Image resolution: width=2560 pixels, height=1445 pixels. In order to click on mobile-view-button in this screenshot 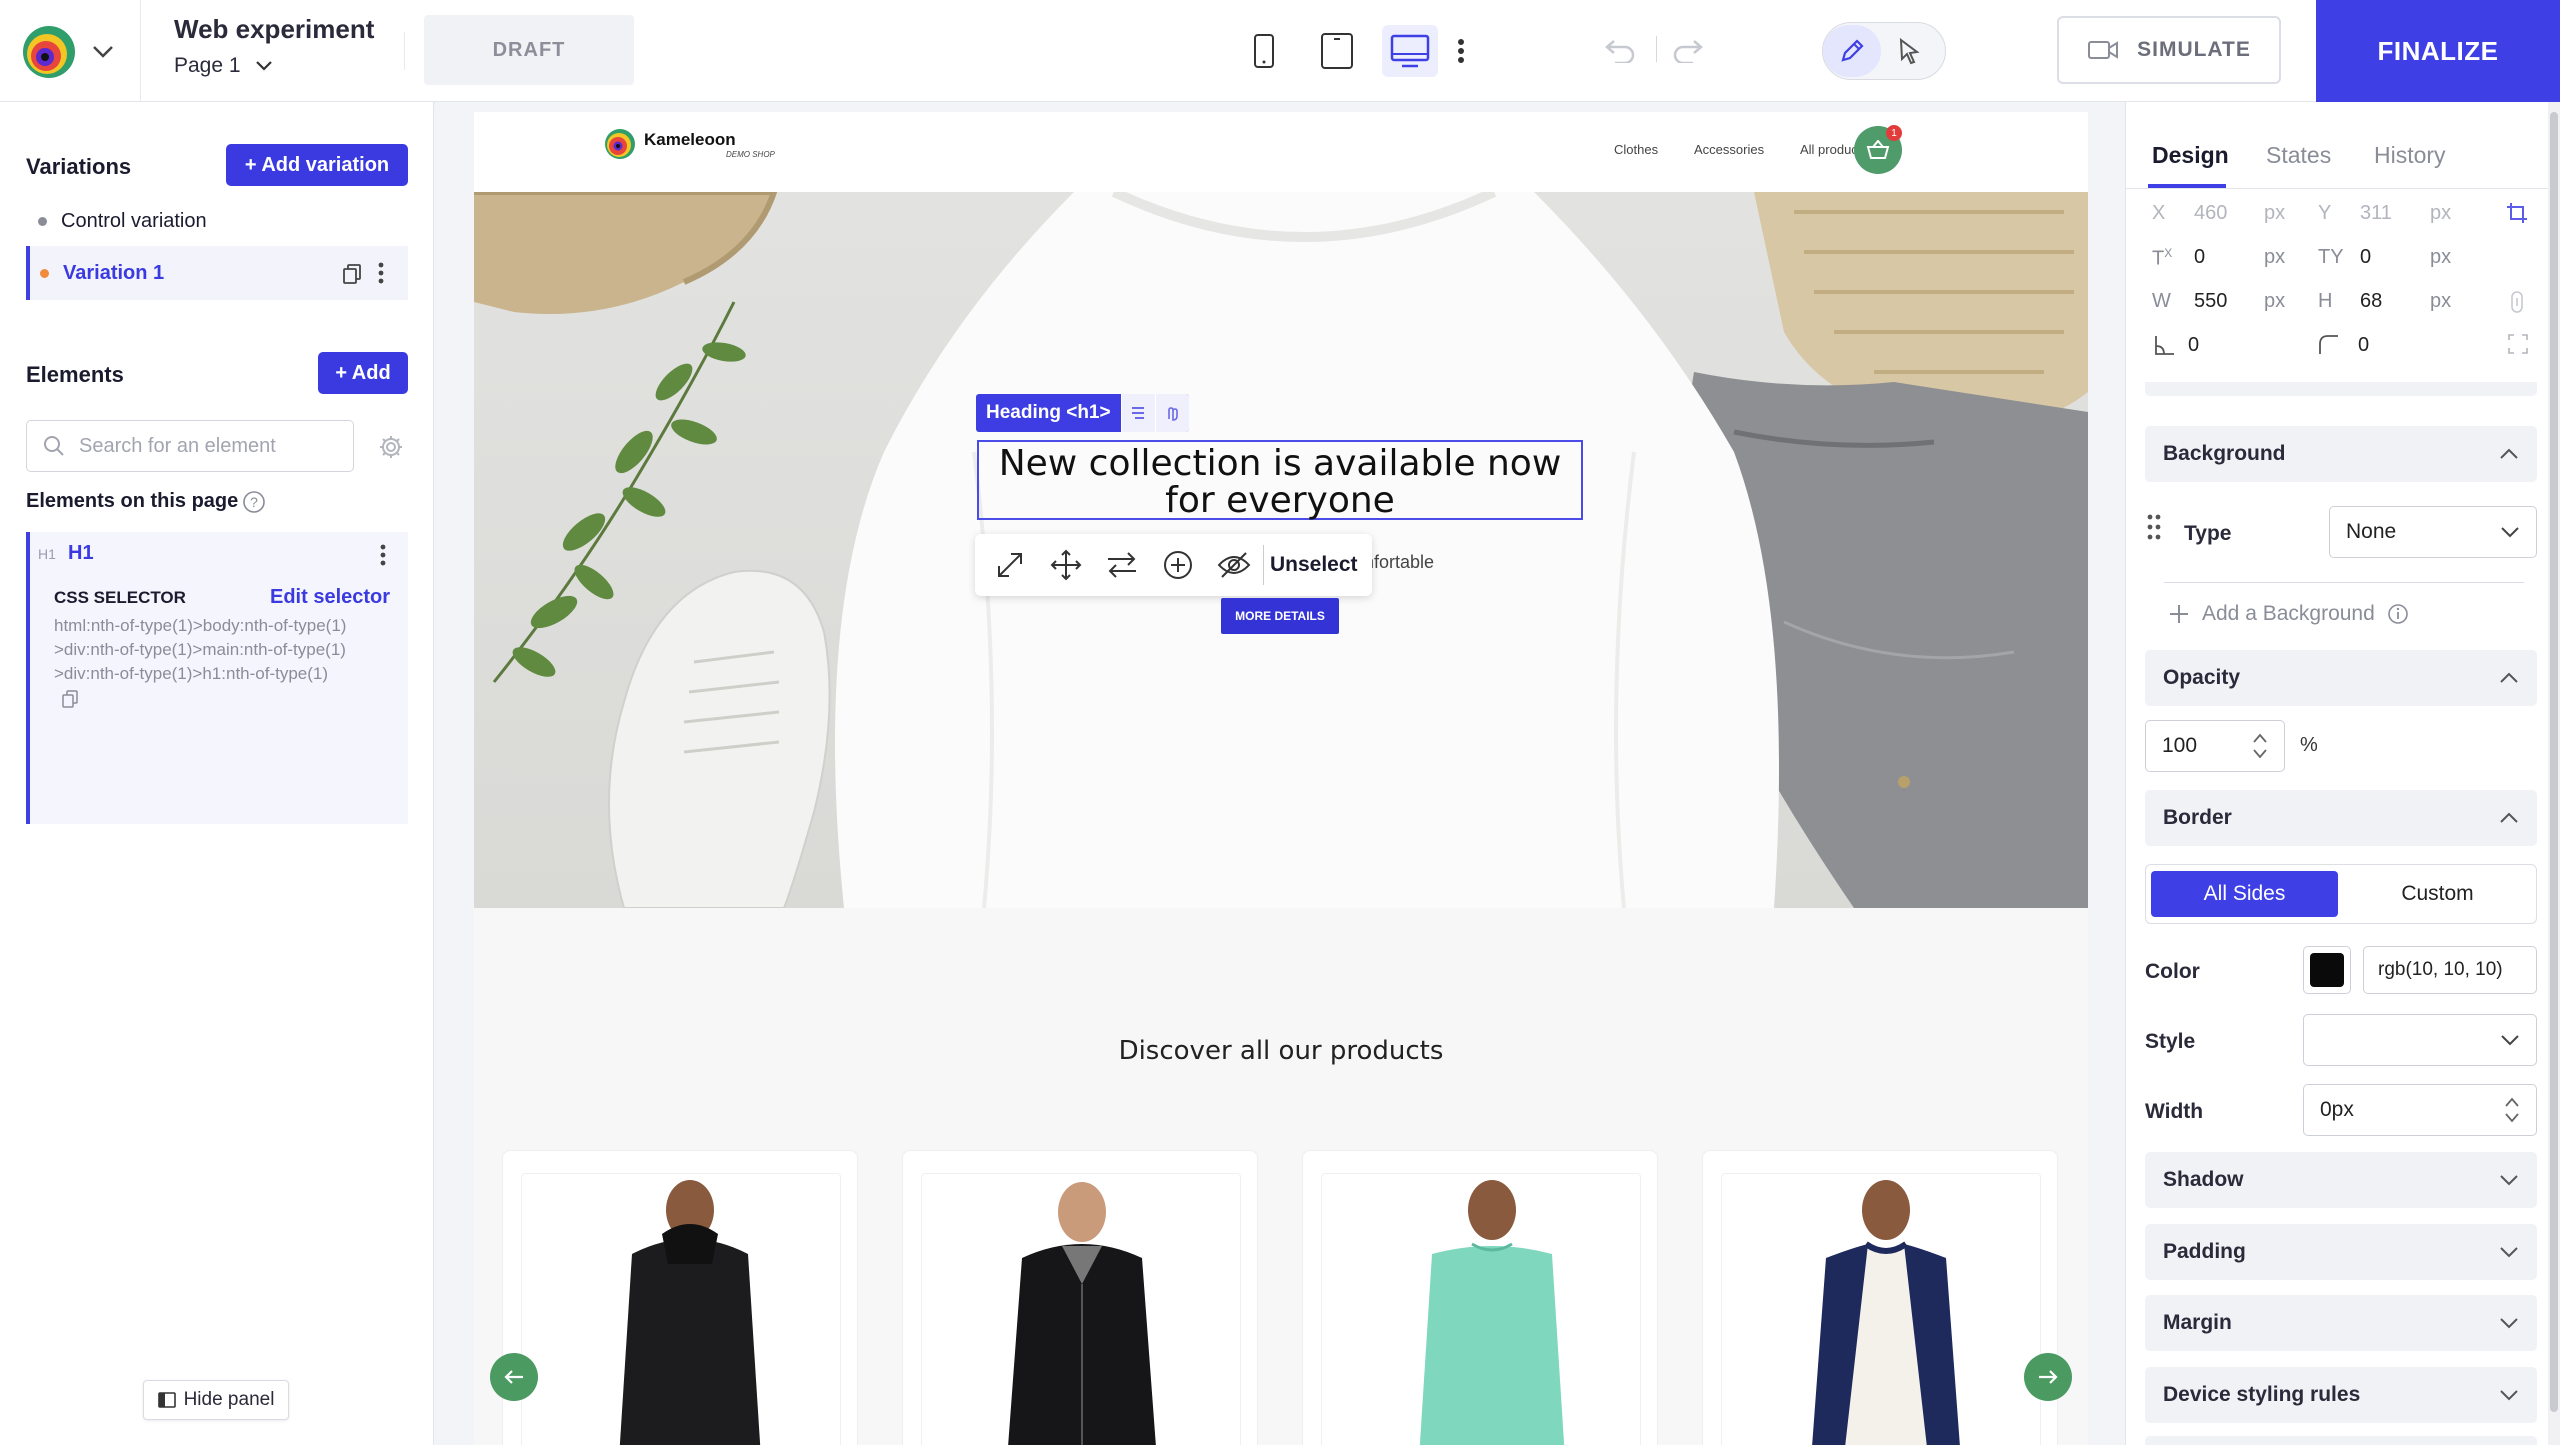, I will do `click(1264, 51)`.